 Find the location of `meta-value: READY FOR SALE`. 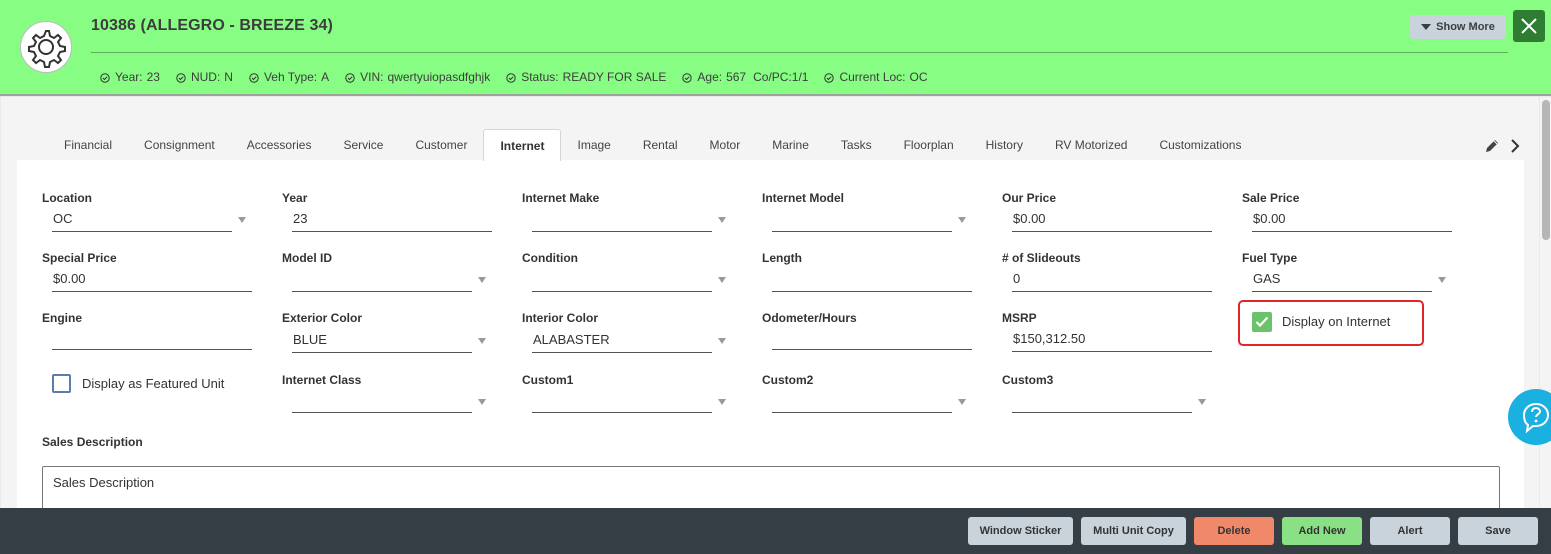

meta-value: READY FOR SALE is located at coordinates (614, 77).